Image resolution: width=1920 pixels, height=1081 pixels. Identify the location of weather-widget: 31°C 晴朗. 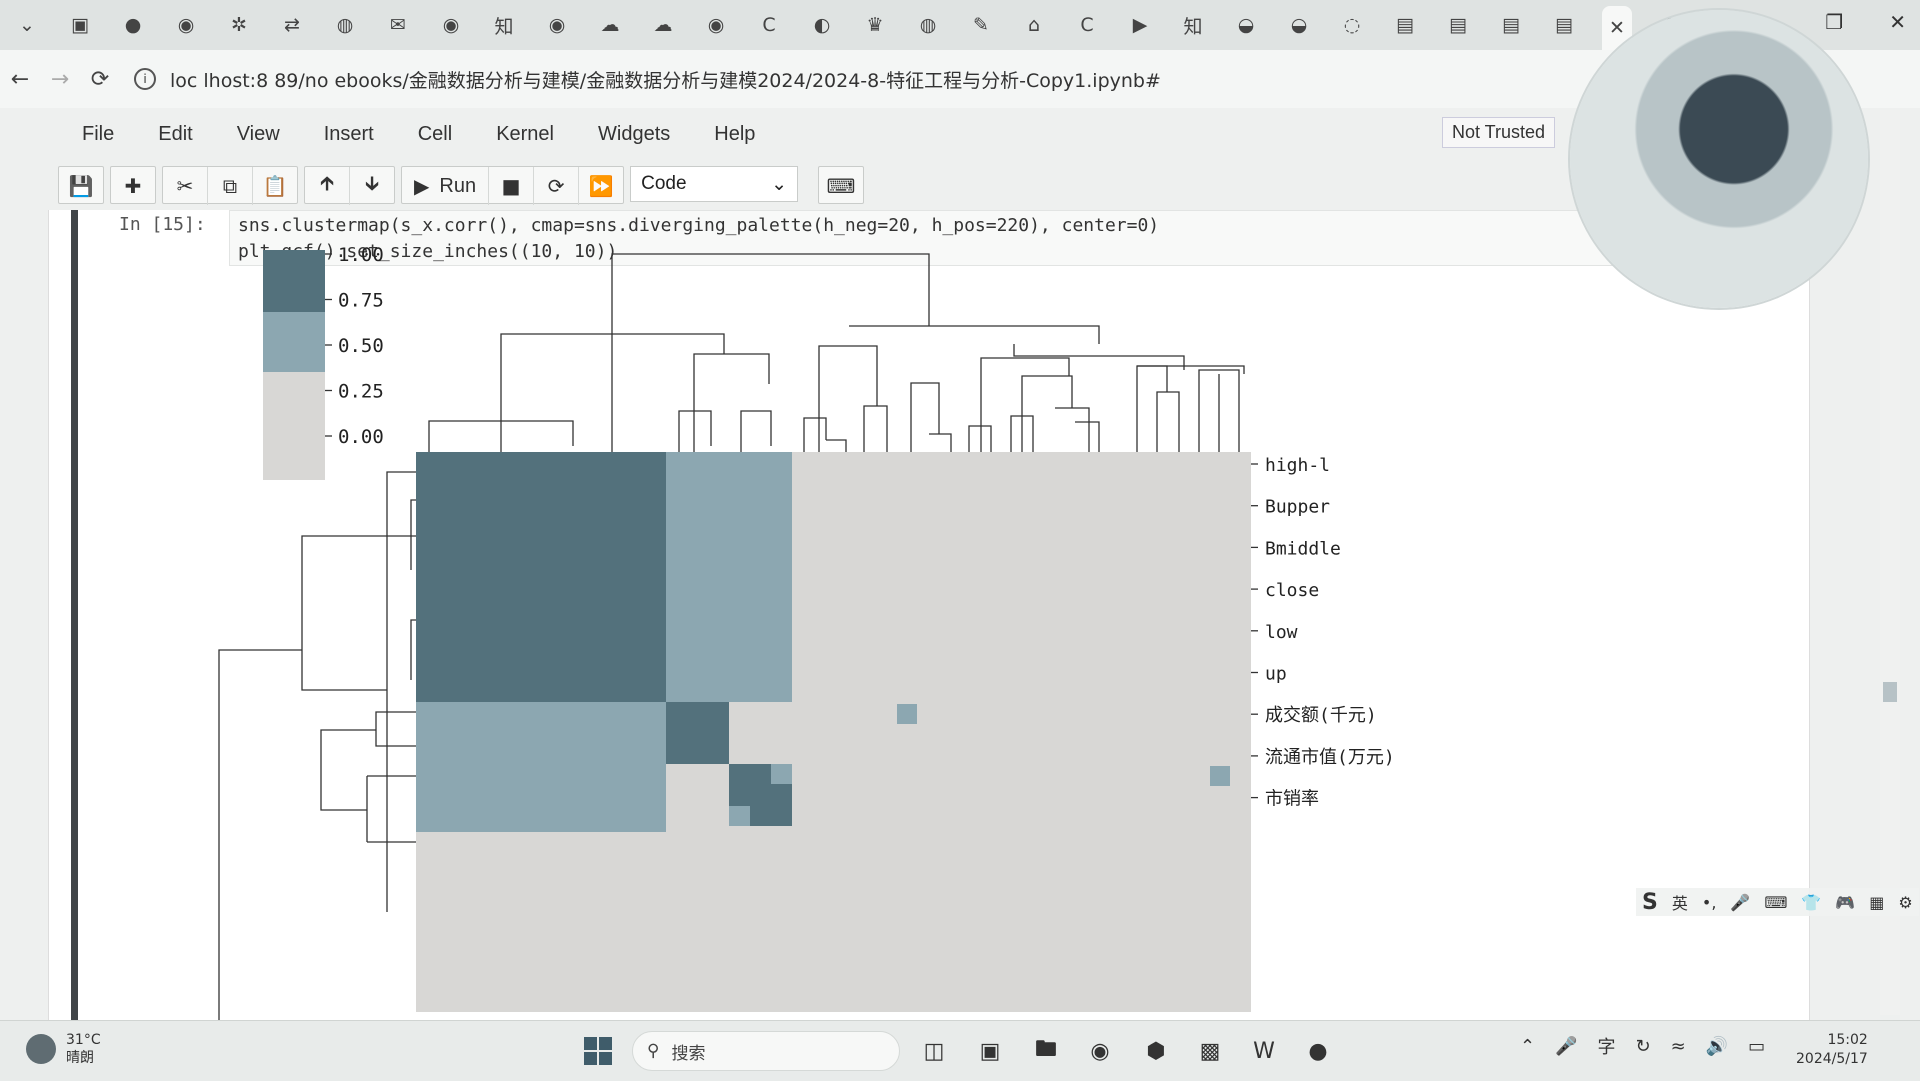
(63, 1049).